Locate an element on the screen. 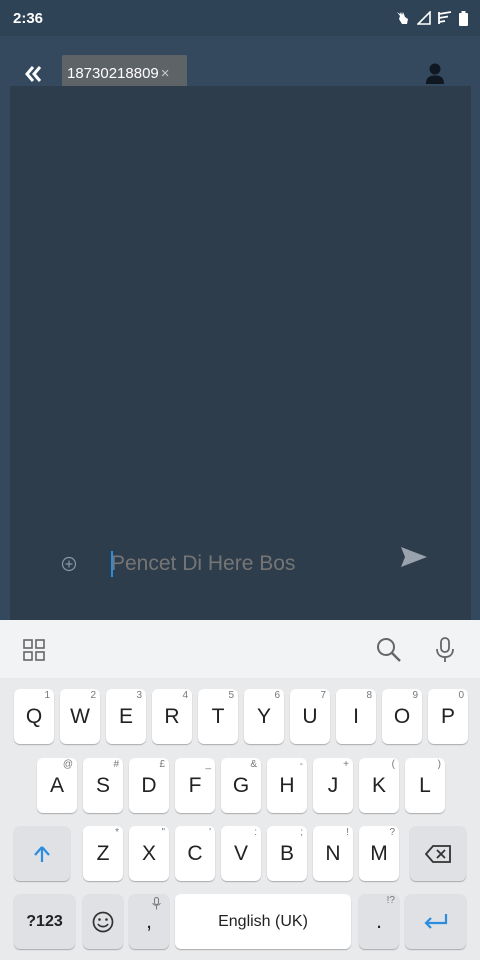 Image resolution: width=480 pixels, height=960 pixels. key-y: Y6 is located at coordinates (264, 716).